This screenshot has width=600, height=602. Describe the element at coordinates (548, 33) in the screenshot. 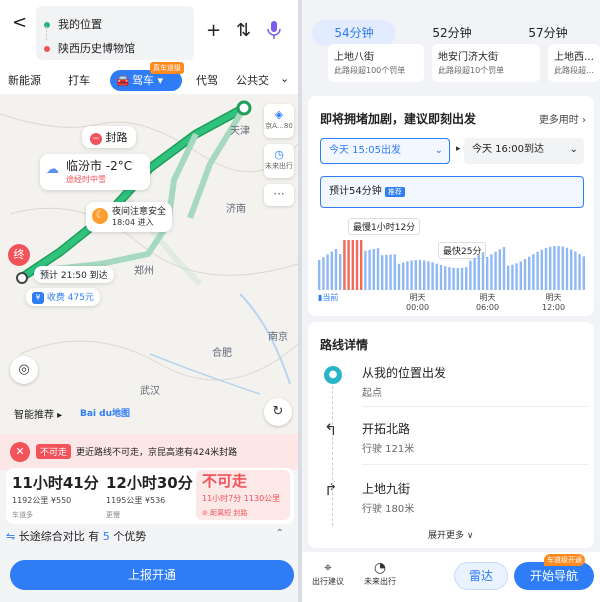

I see `tab-route-3: 57分钟` at that location.